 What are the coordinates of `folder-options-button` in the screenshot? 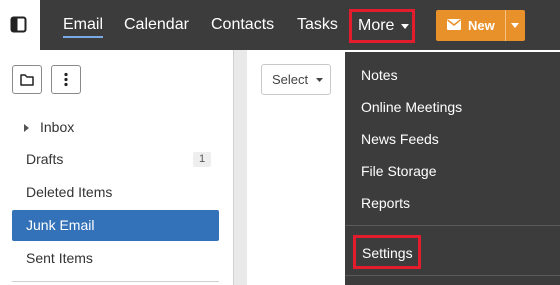 It's located at (66, 79).